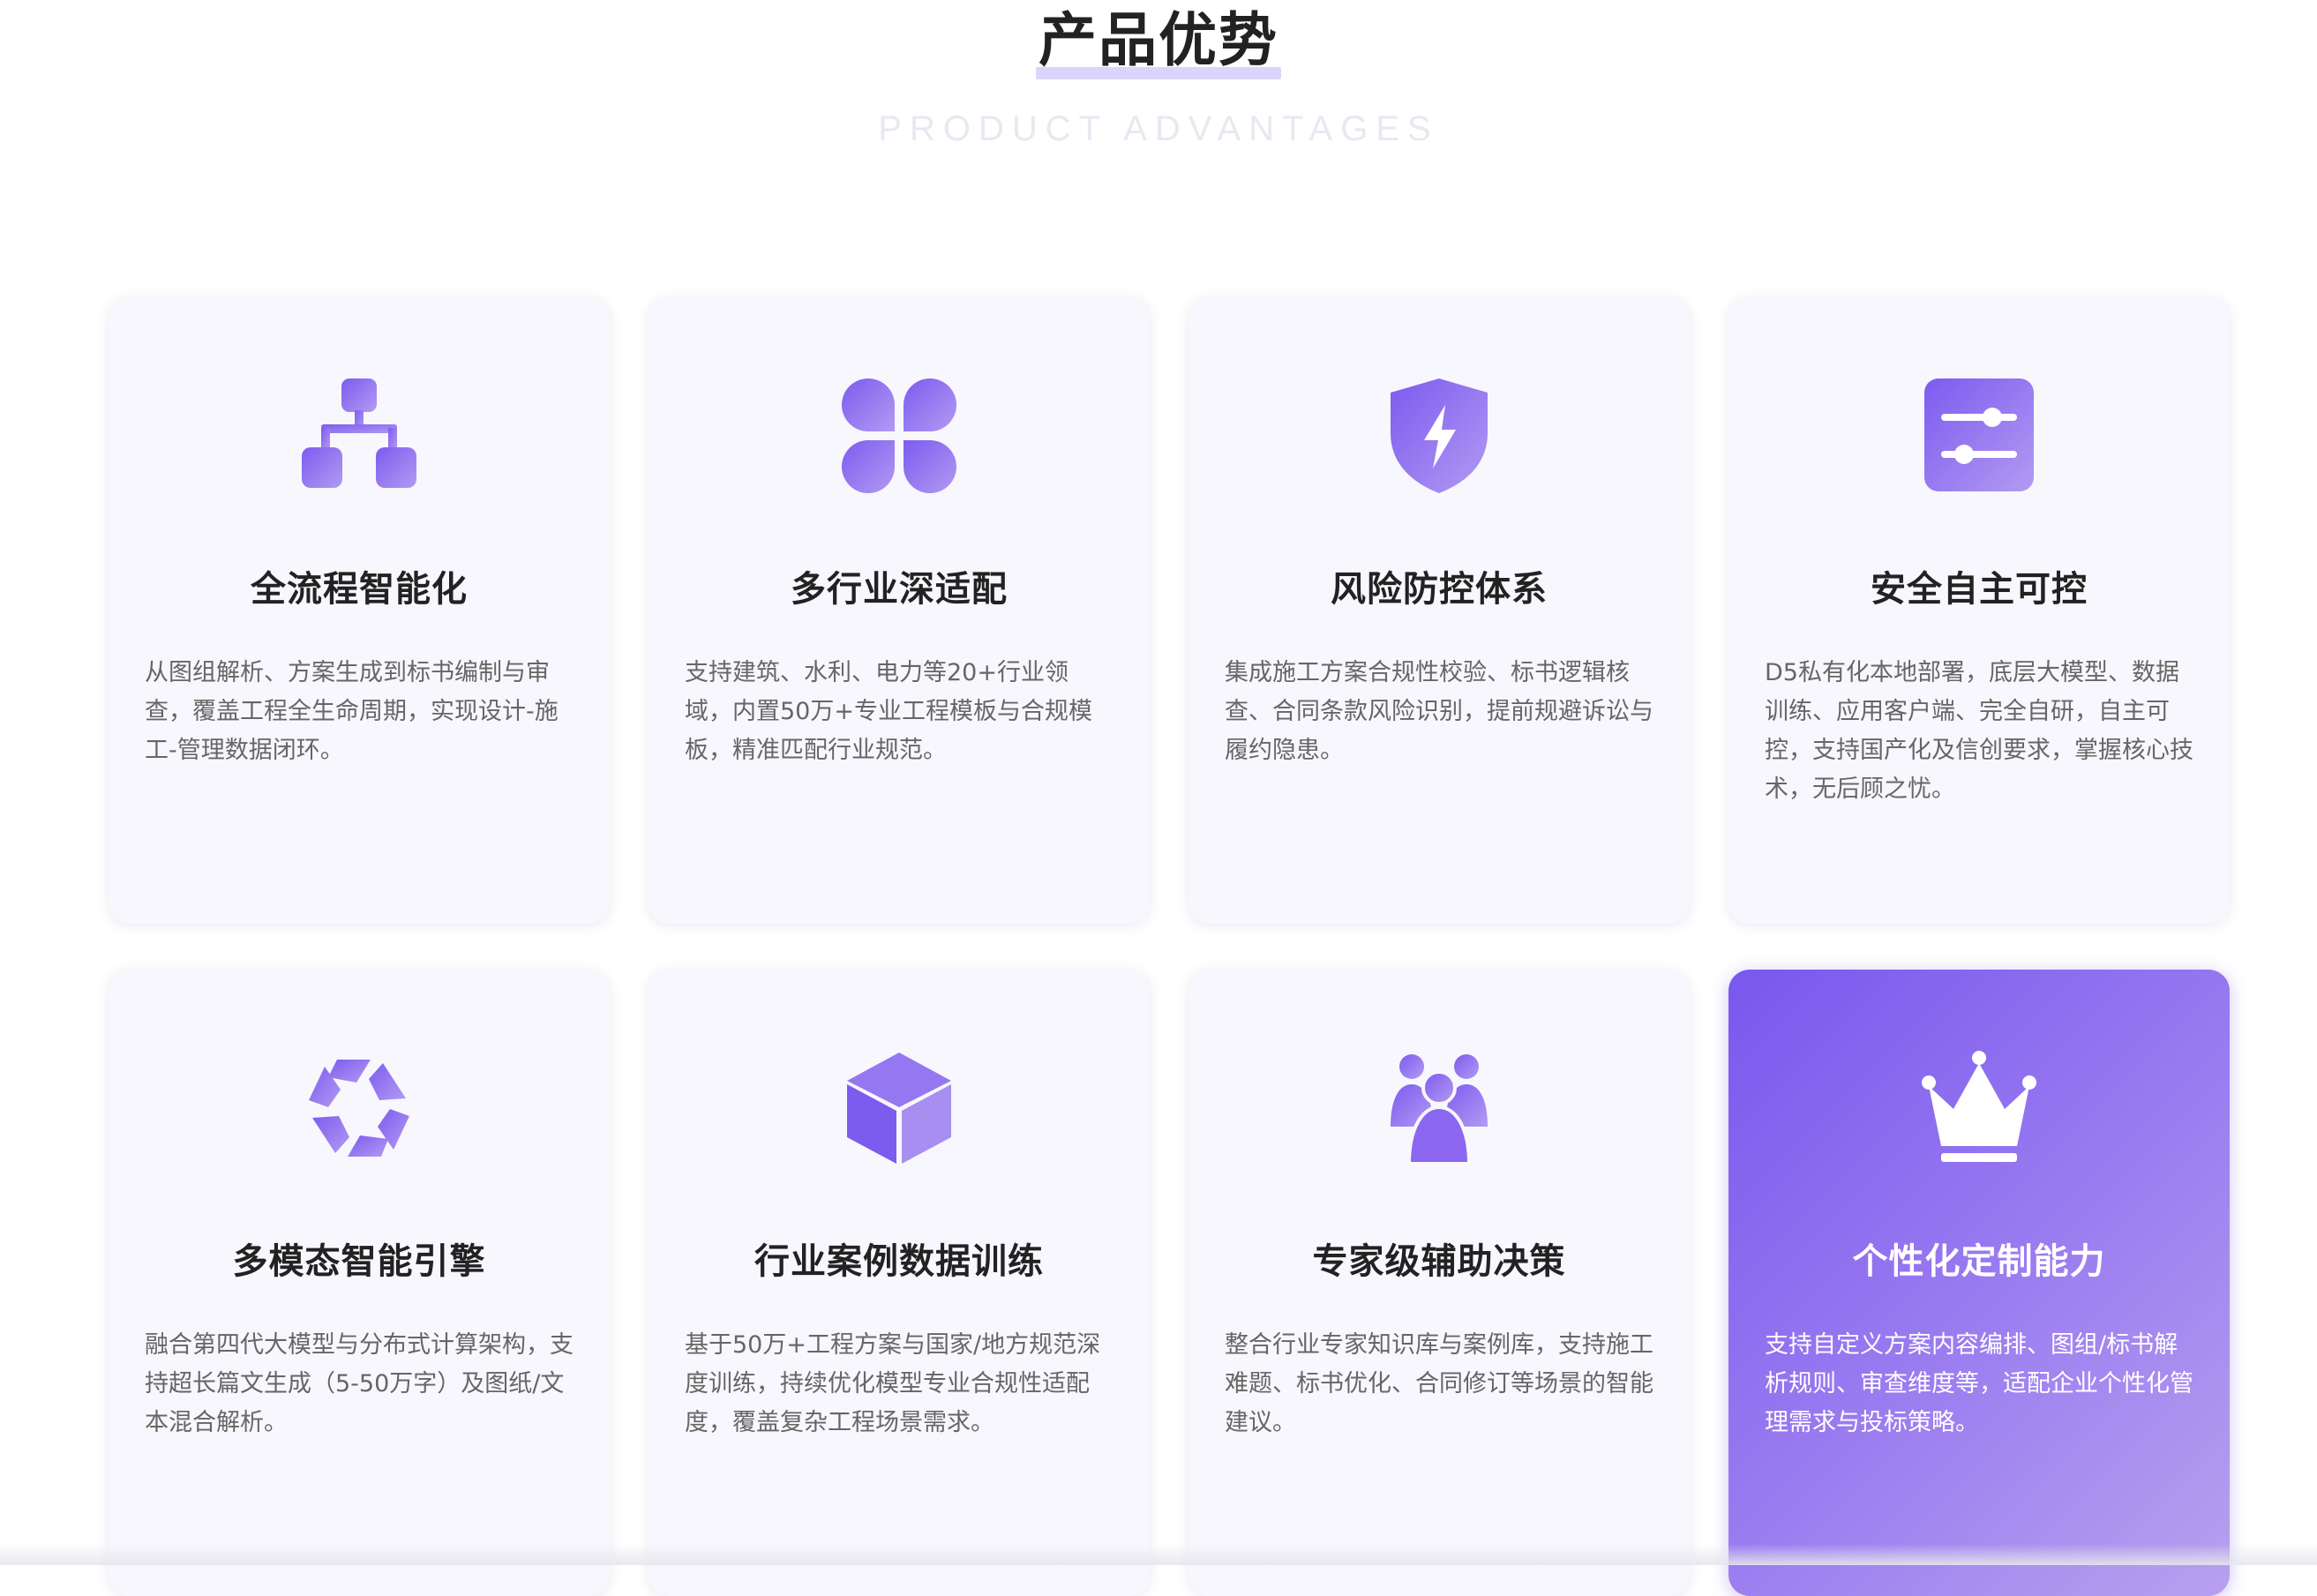 The width and height of the screenshot is (2317, 1596). I want to click on card-title: 行业案例数据训练, so click(899, 1261).